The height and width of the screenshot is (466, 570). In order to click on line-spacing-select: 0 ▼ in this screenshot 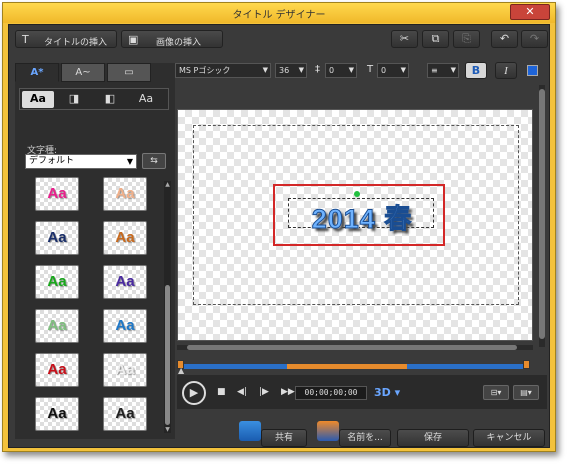, I will do `click(341, 70)`.